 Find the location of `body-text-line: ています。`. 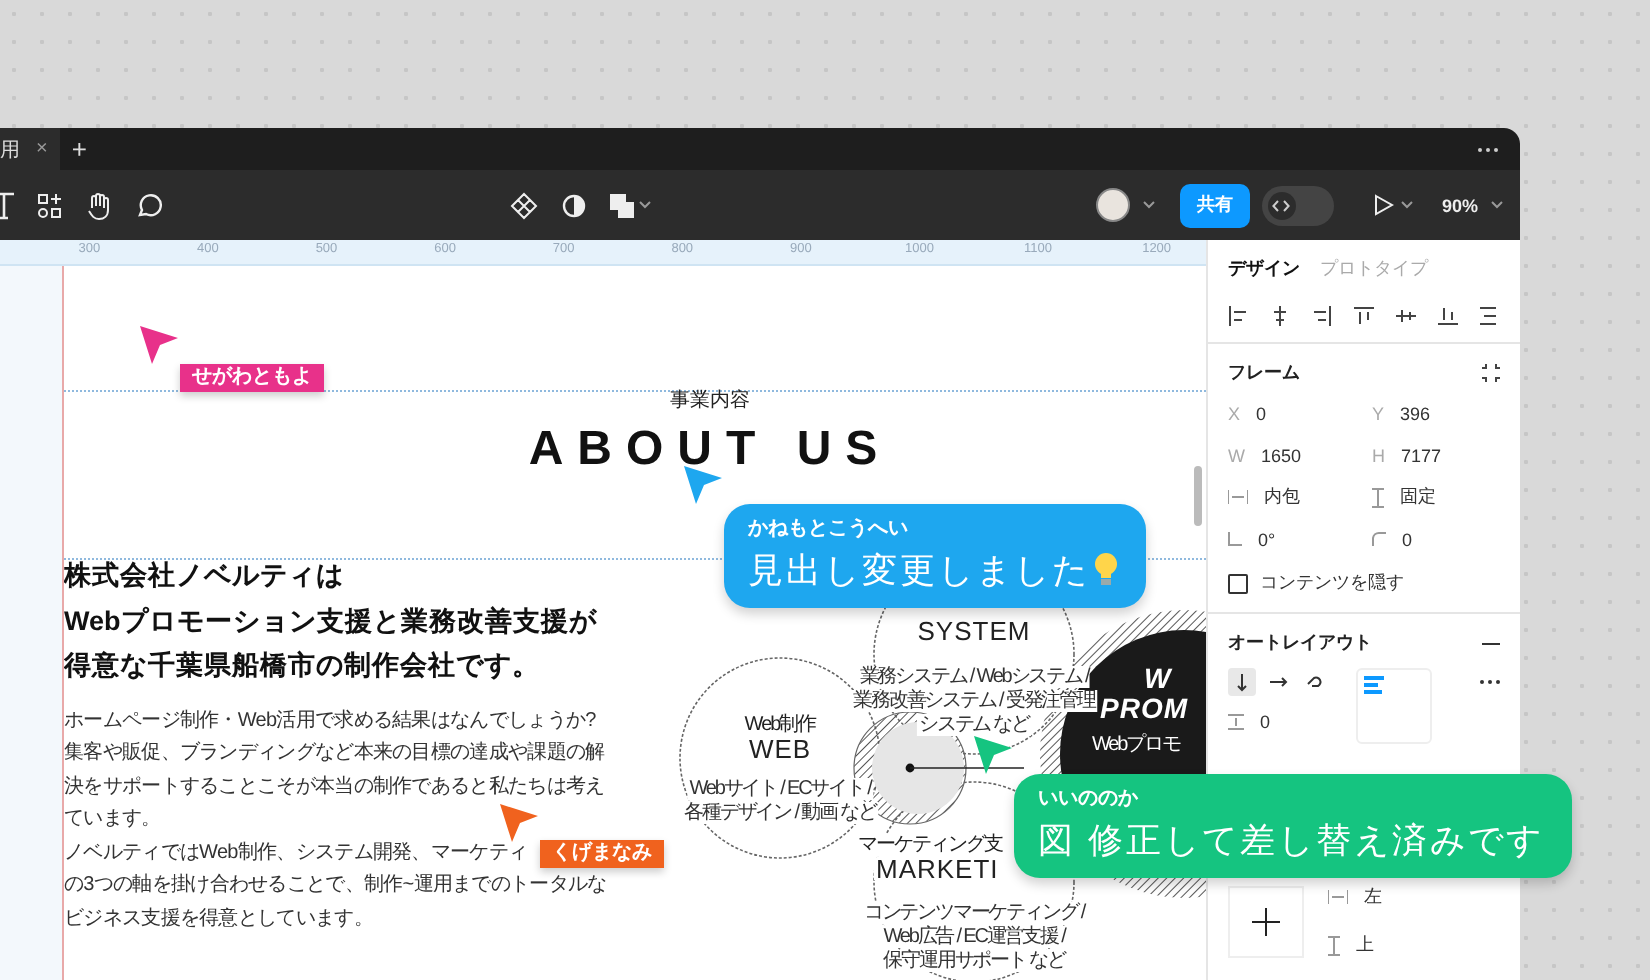

body-text-line: ています。 is located at coordinates (112, 820).